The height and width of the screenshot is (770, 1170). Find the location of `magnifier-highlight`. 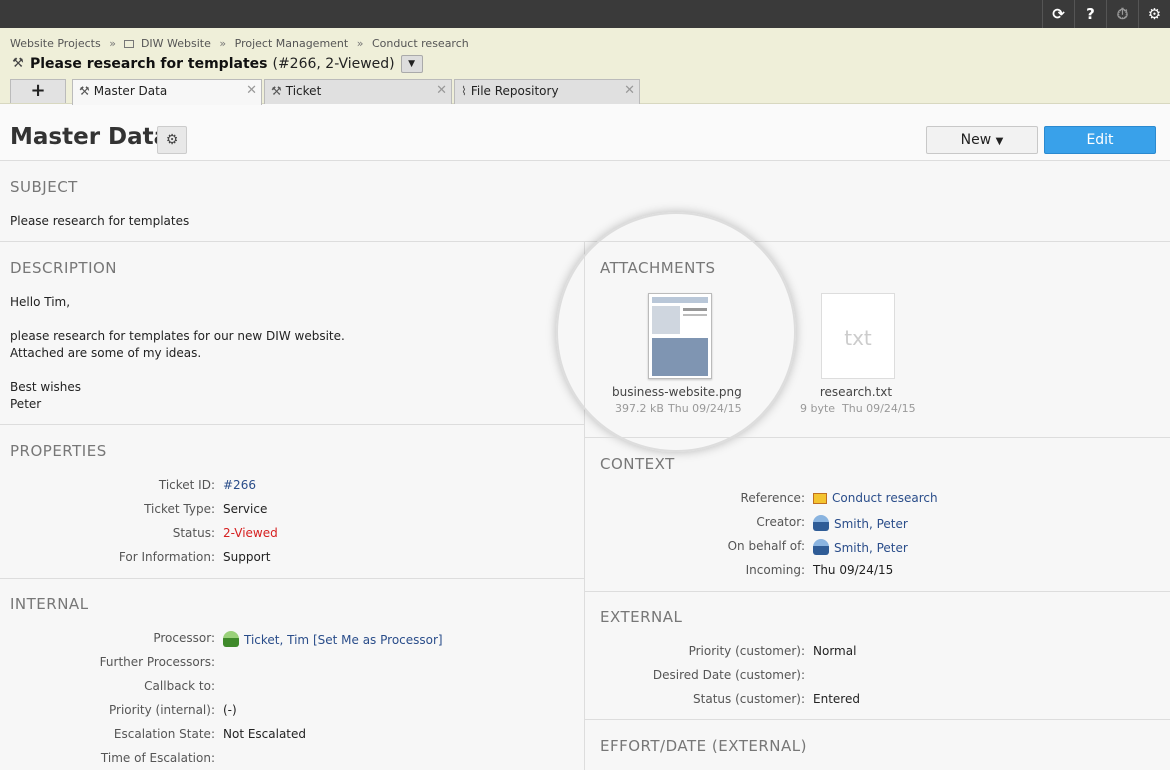

magnifier-highlight is located at coordinates (676, 332).